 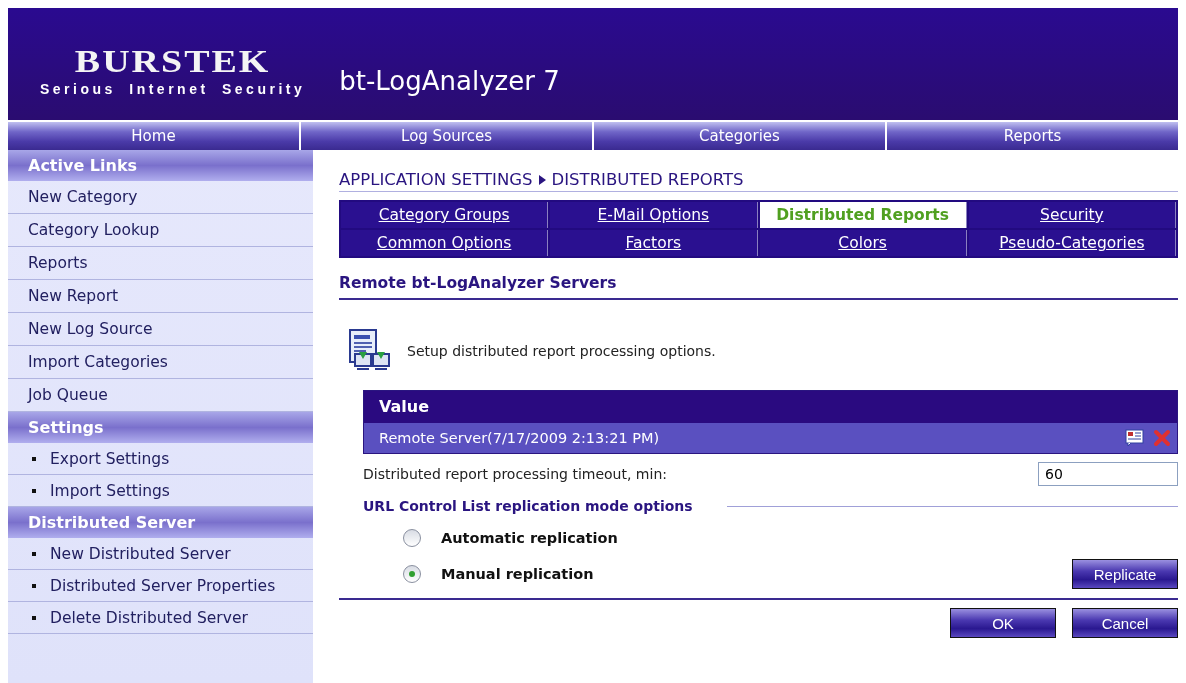 What do you see at coordinates (110, 490) in the screenshot?
I see `sidebar-link: Import Settings` at bounding box center [110, 490].